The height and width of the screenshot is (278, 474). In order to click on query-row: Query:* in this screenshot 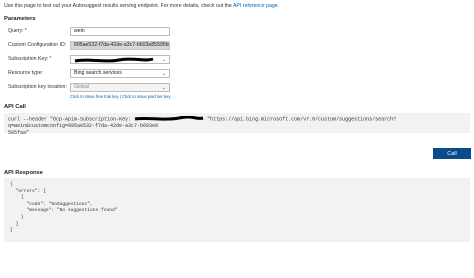, I will do `click(38, 31)`.